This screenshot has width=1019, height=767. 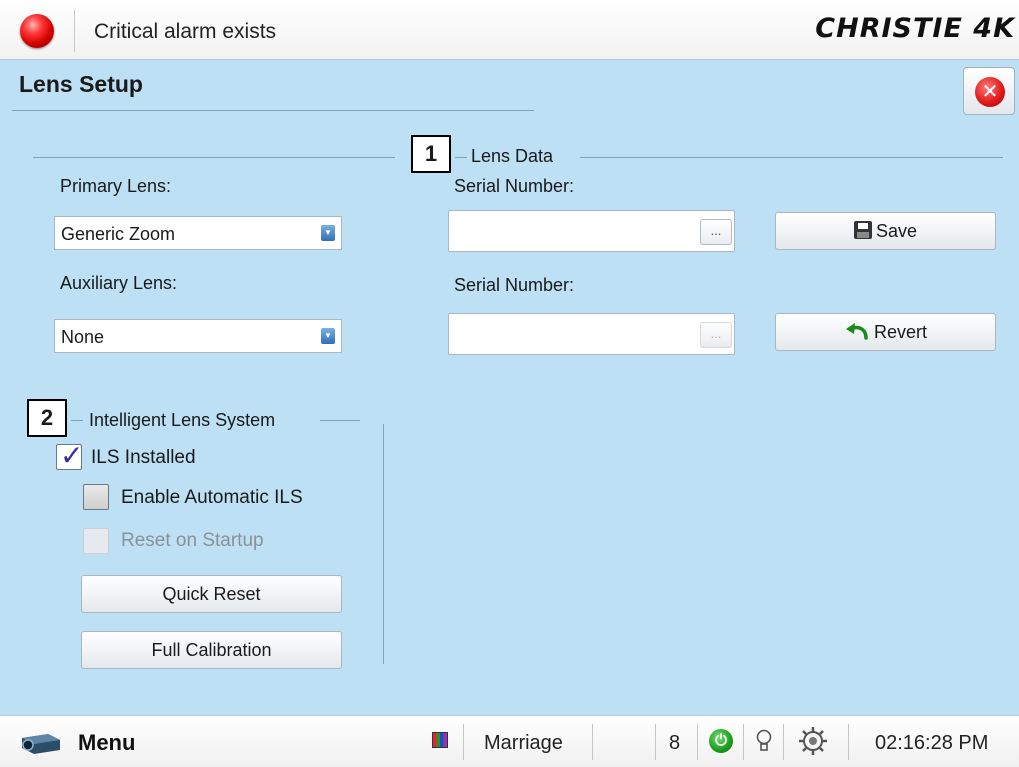 I want to click on primary-serial-label: Serial Number:, so click(x=514, y=186).